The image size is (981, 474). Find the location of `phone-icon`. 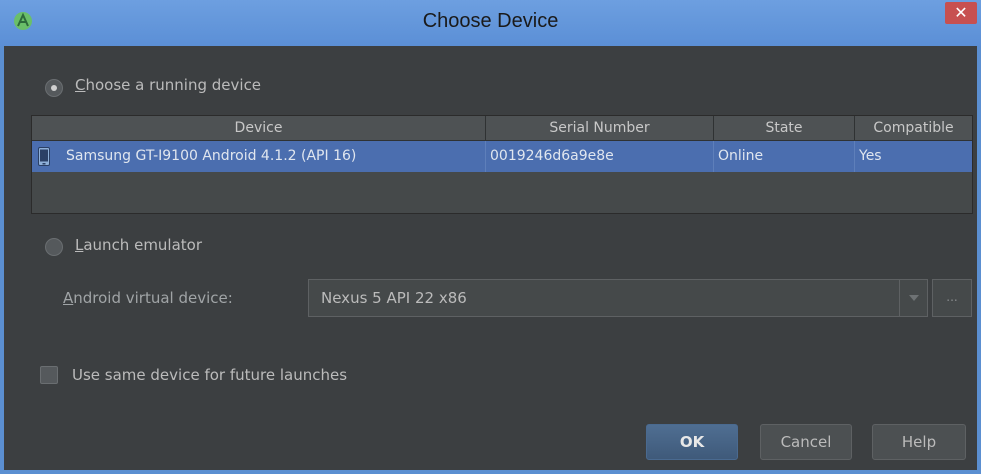

phone-icon is located at coordinates (44, 156).